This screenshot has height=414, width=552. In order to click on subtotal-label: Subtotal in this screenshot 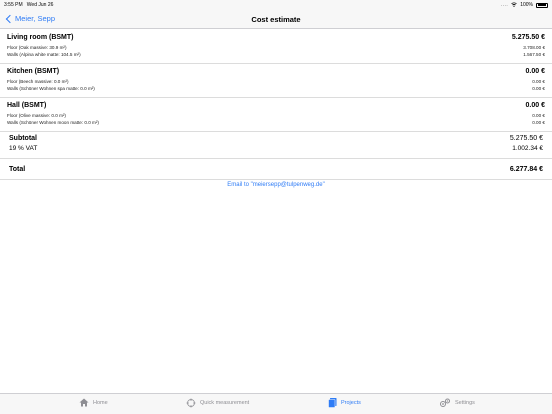, I will do `click(23, 138)`.